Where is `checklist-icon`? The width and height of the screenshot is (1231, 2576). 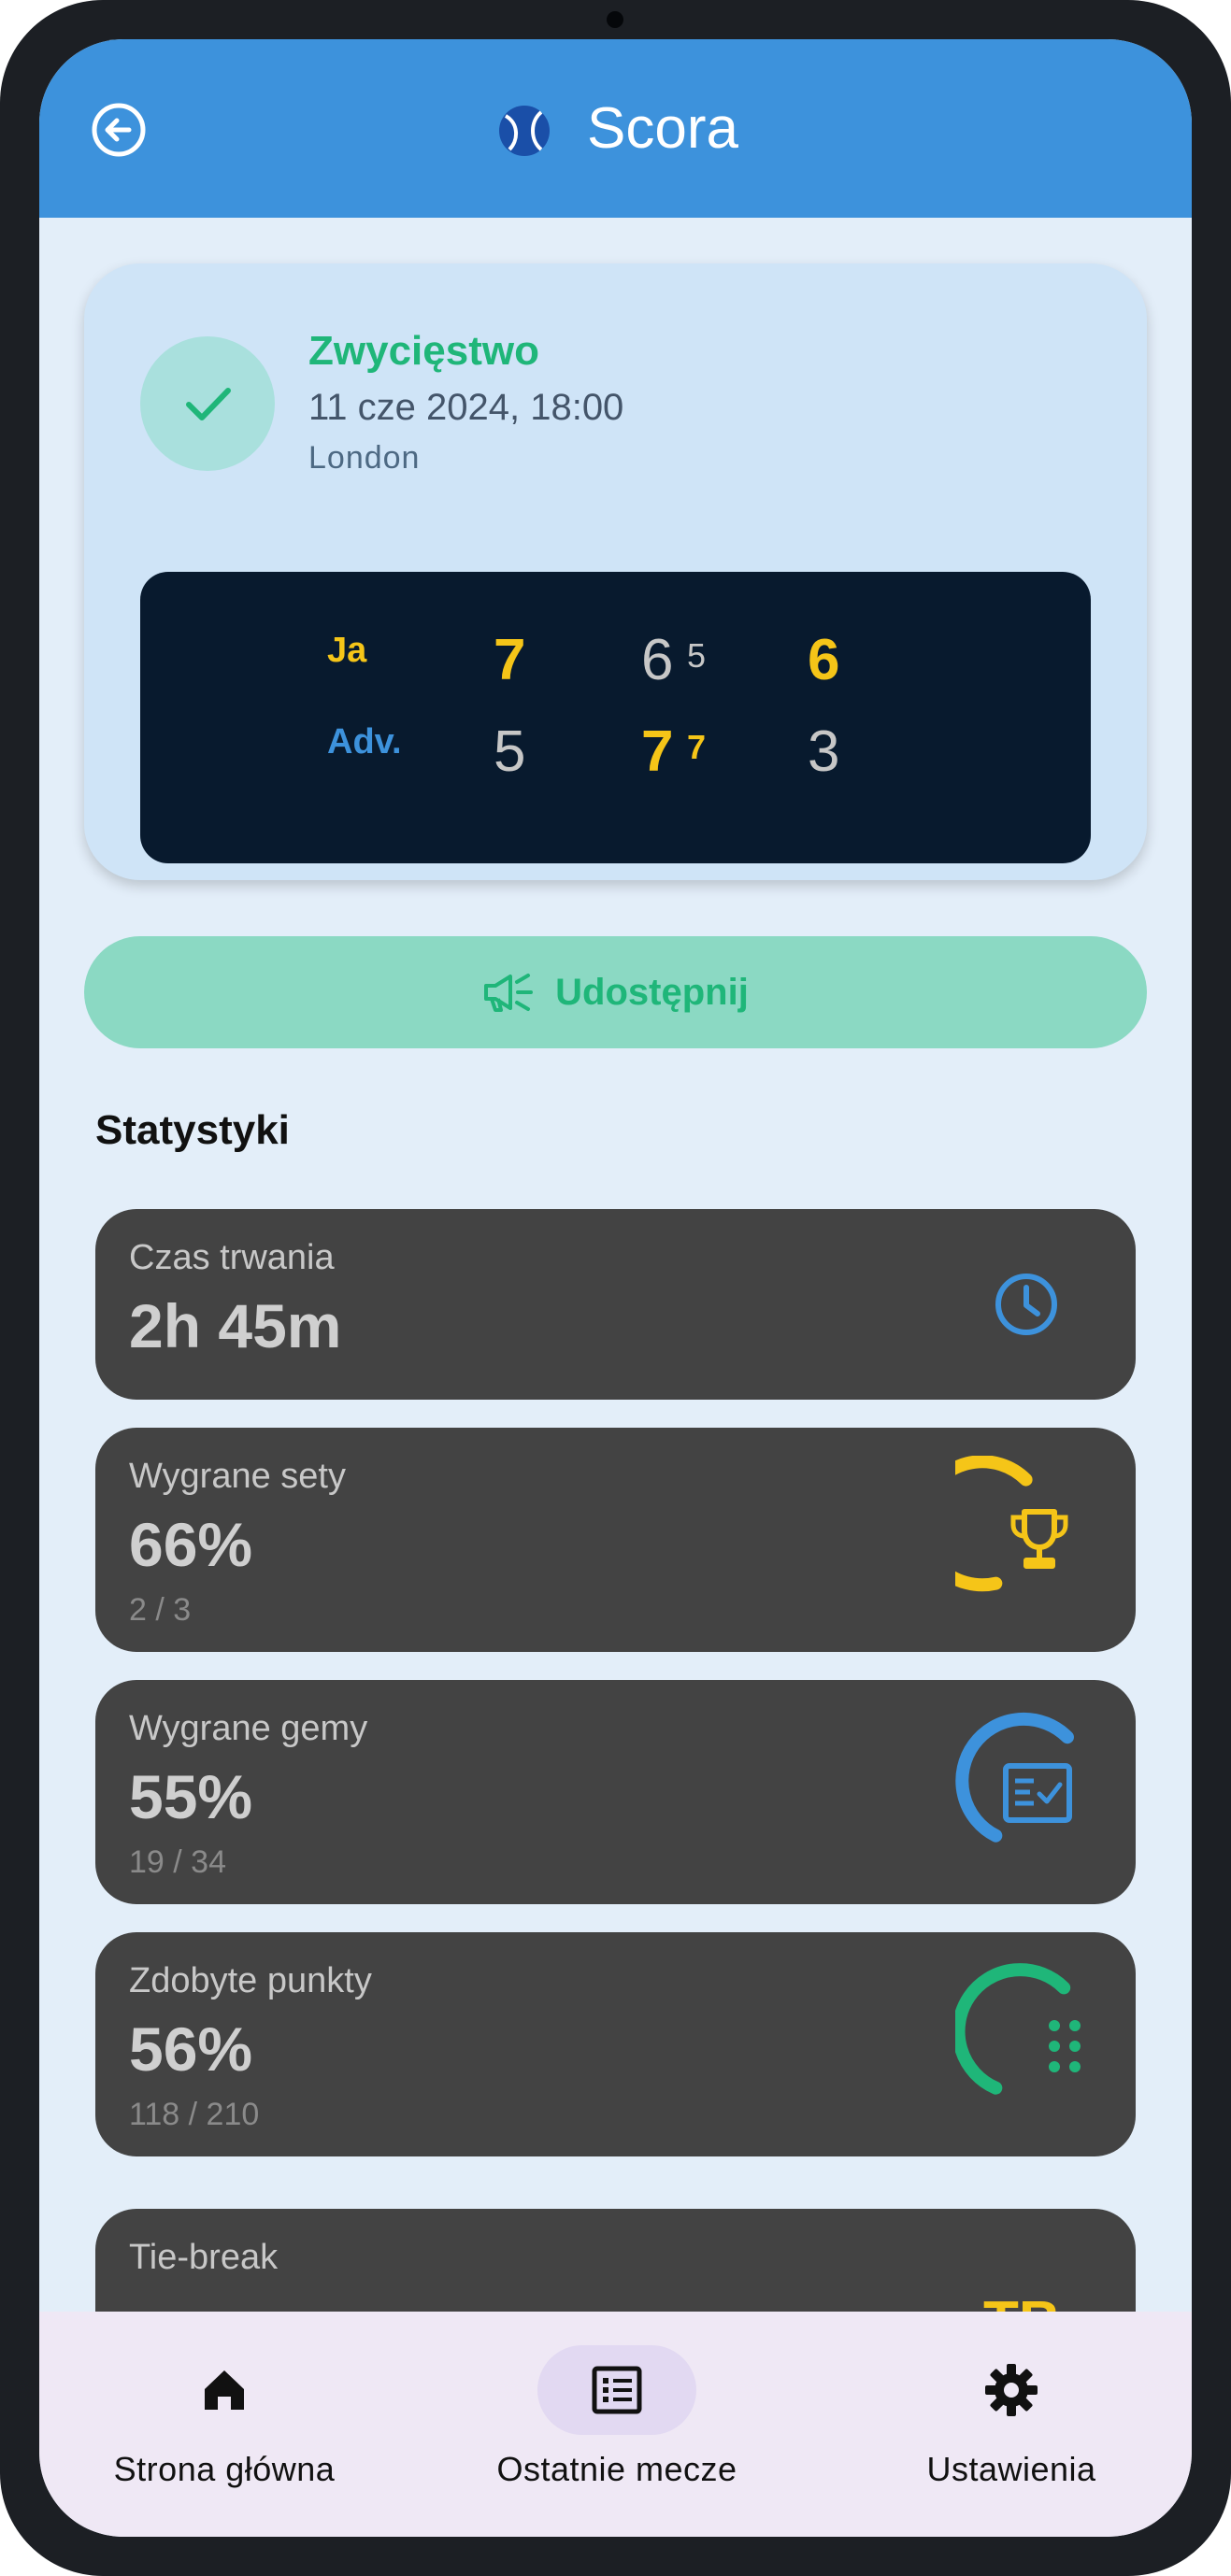 checklist-icon is located at coordinates (1037, 1793).